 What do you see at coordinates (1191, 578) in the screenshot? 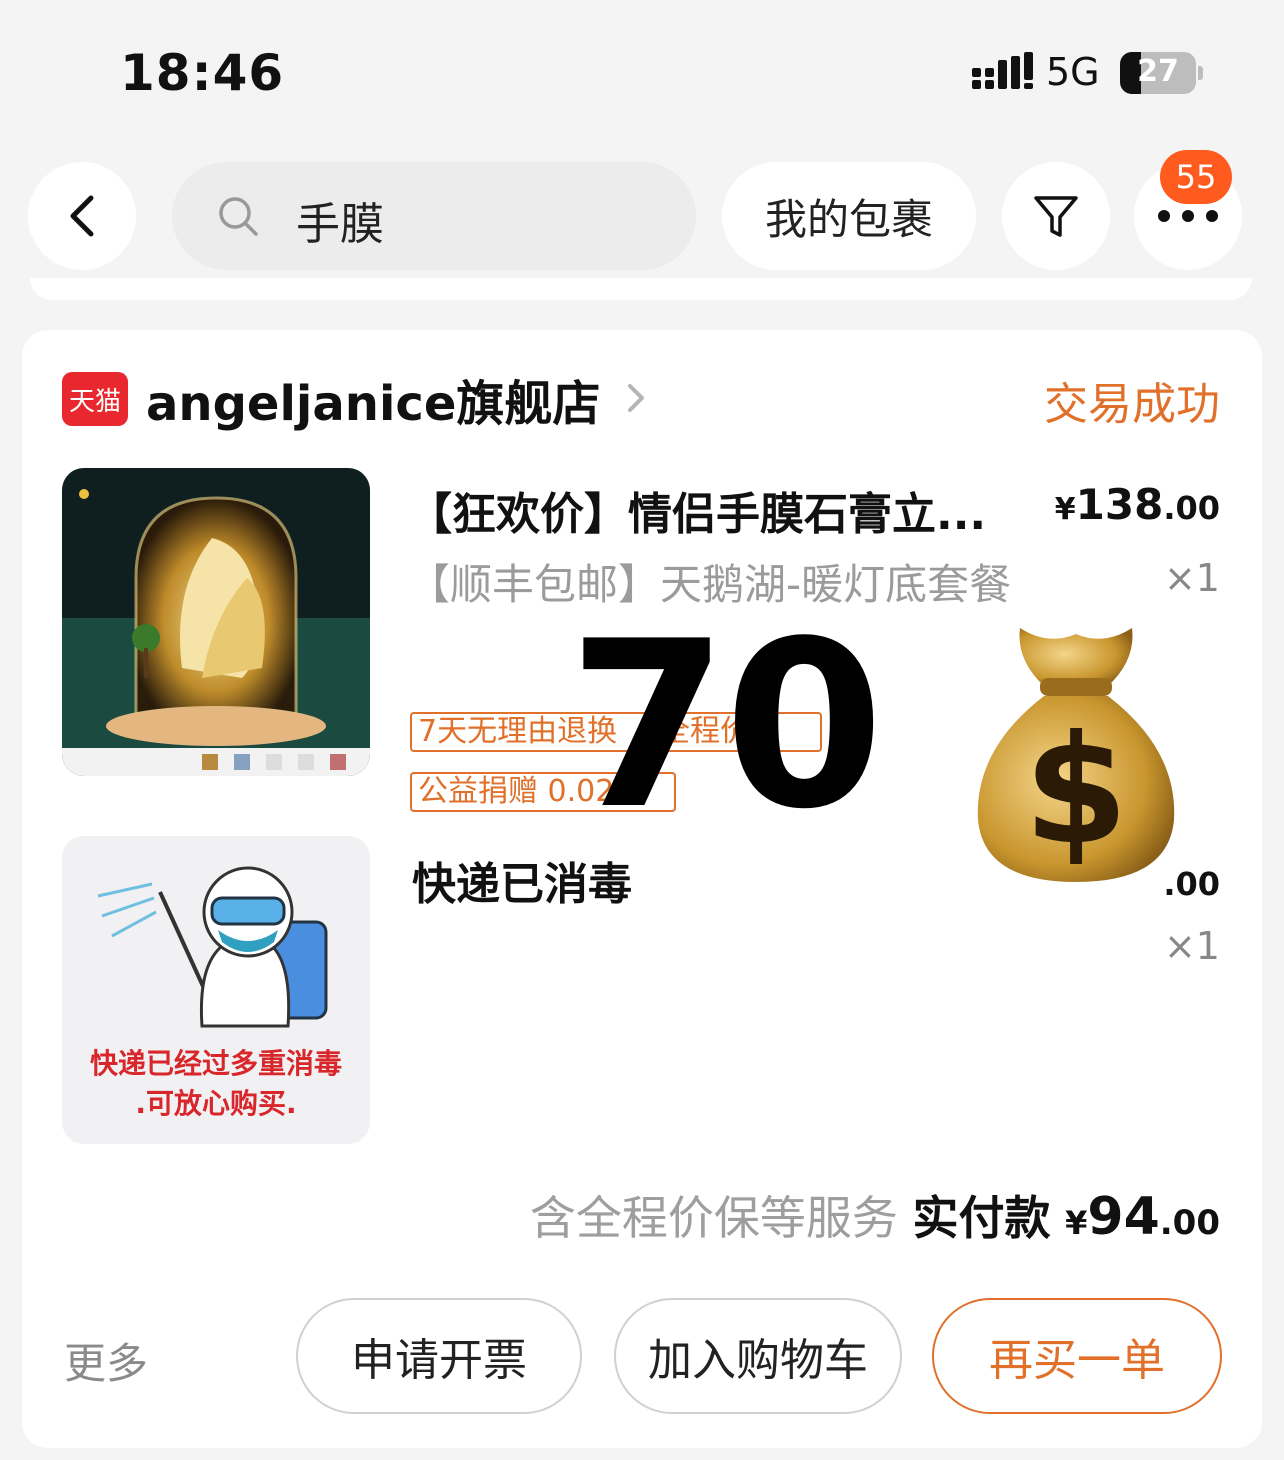
I see `item1-qty: ×1` at bounding box center [1191, 578].